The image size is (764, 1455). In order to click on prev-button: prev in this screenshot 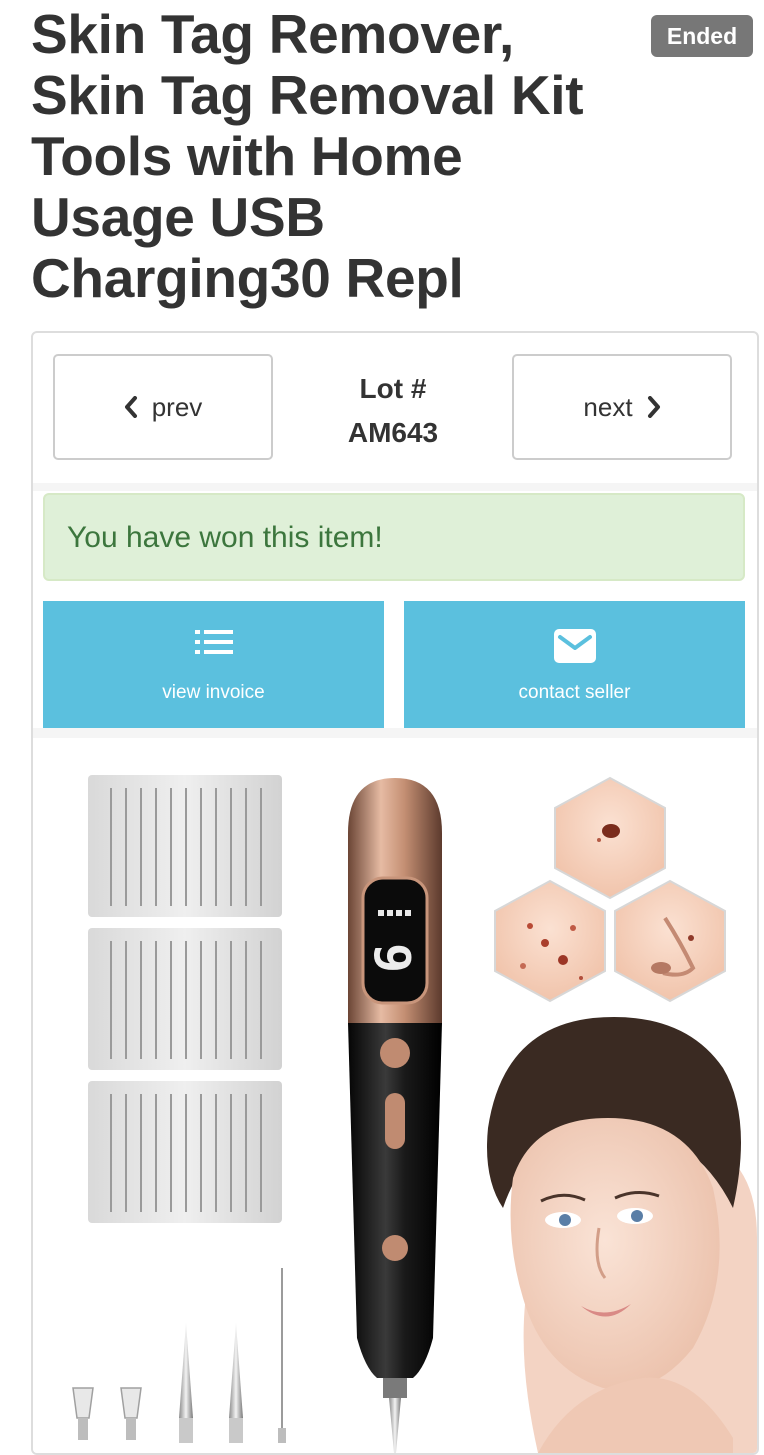, I will do `click(163, 407)`.